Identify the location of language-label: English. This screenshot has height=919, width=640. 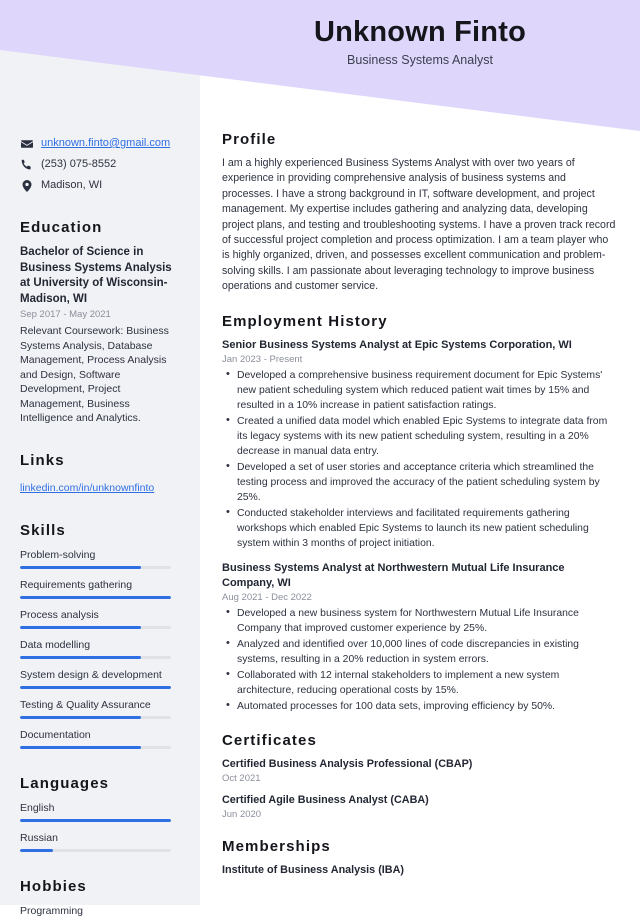
(37, 807).